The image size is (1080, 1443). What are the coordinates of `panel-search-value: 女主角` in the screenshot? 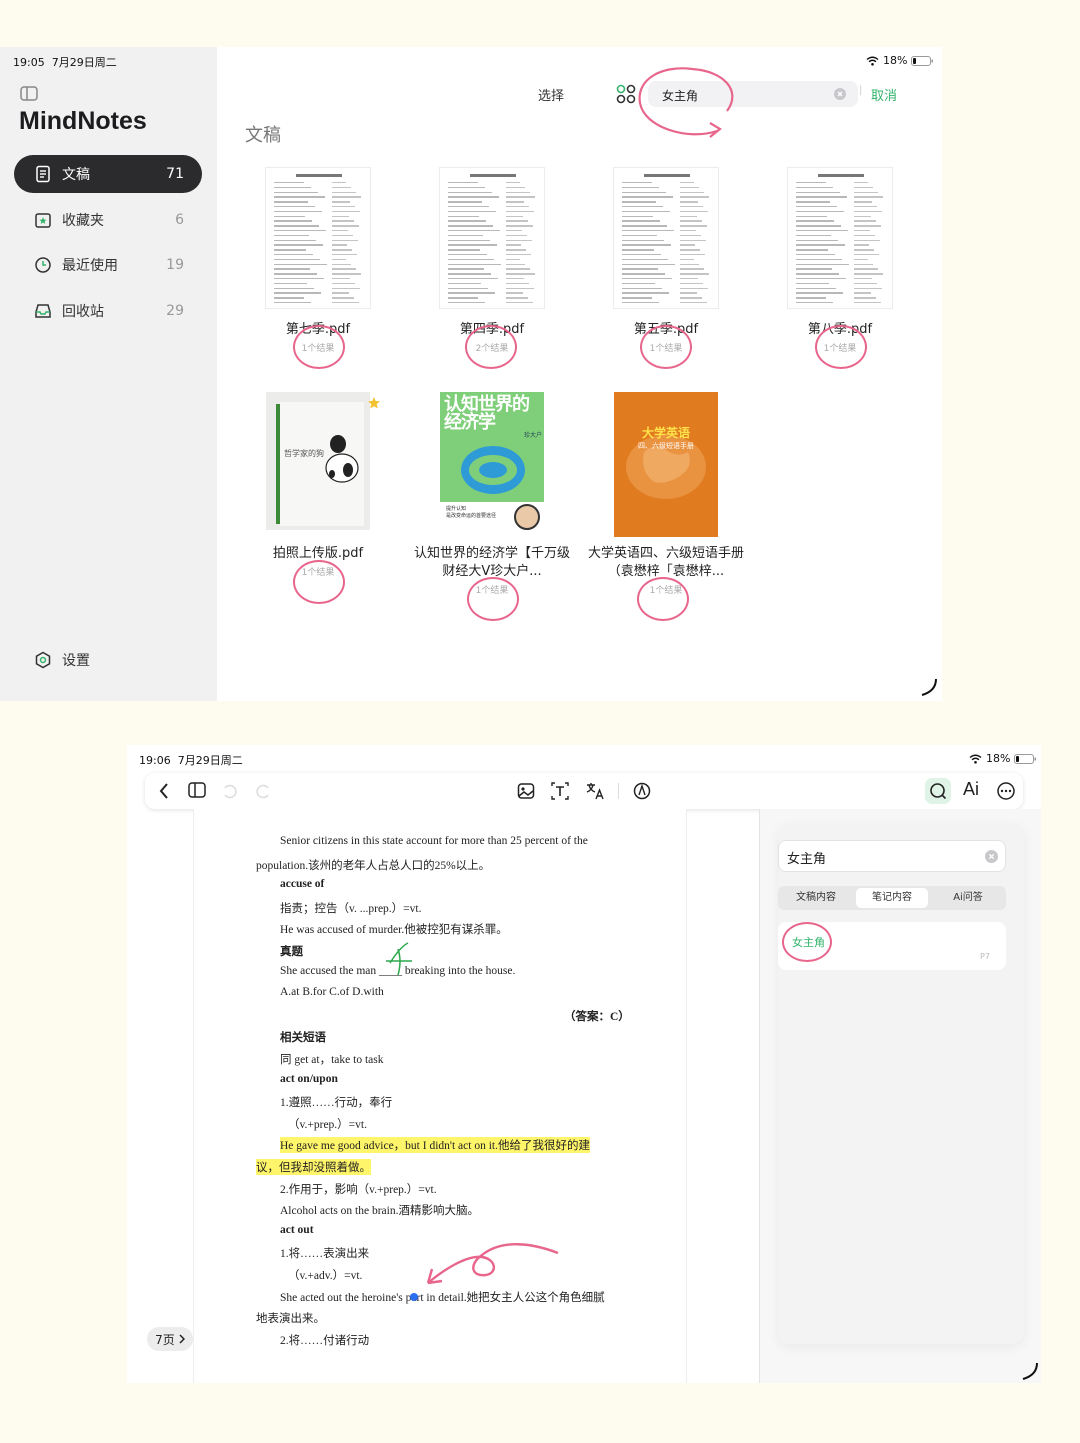 It's located at (807, 859).